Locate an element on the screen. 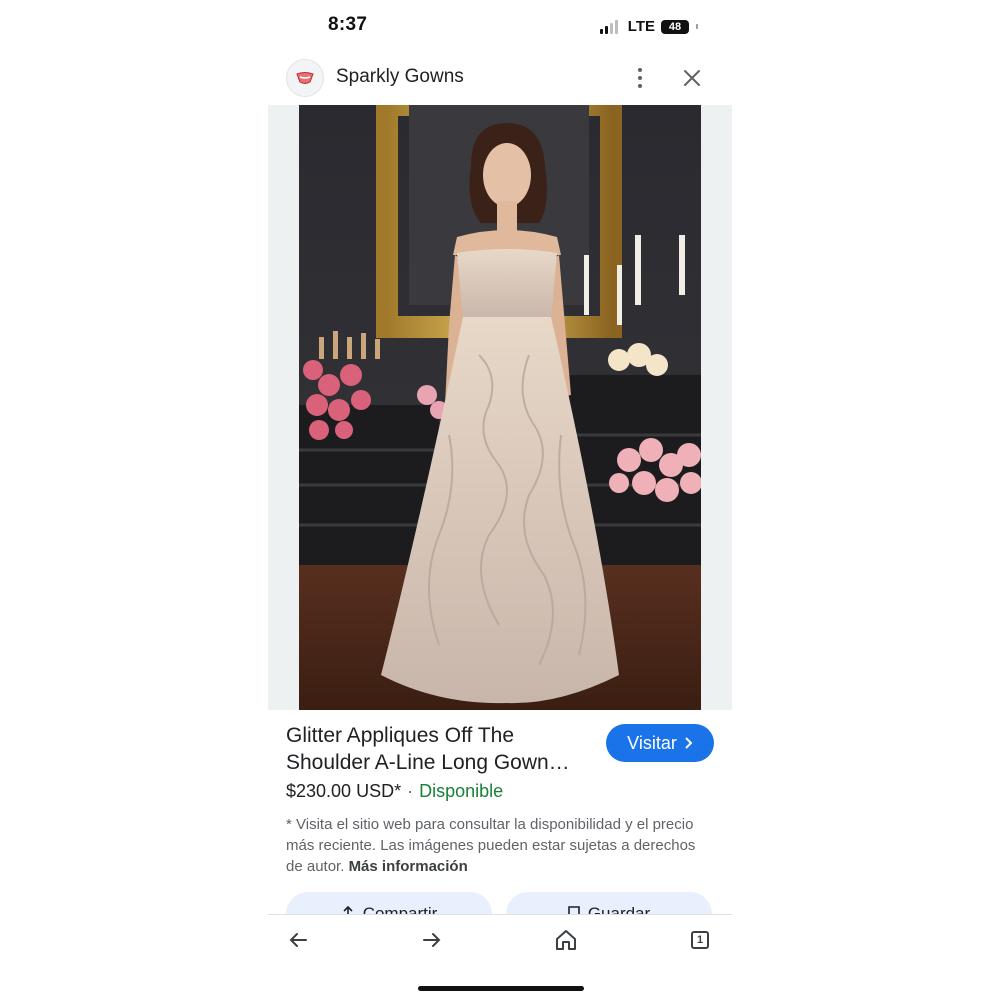 This screenshot has height=1000, width=1000. tabs-icon: 1 is located at coordinates (700, 940).